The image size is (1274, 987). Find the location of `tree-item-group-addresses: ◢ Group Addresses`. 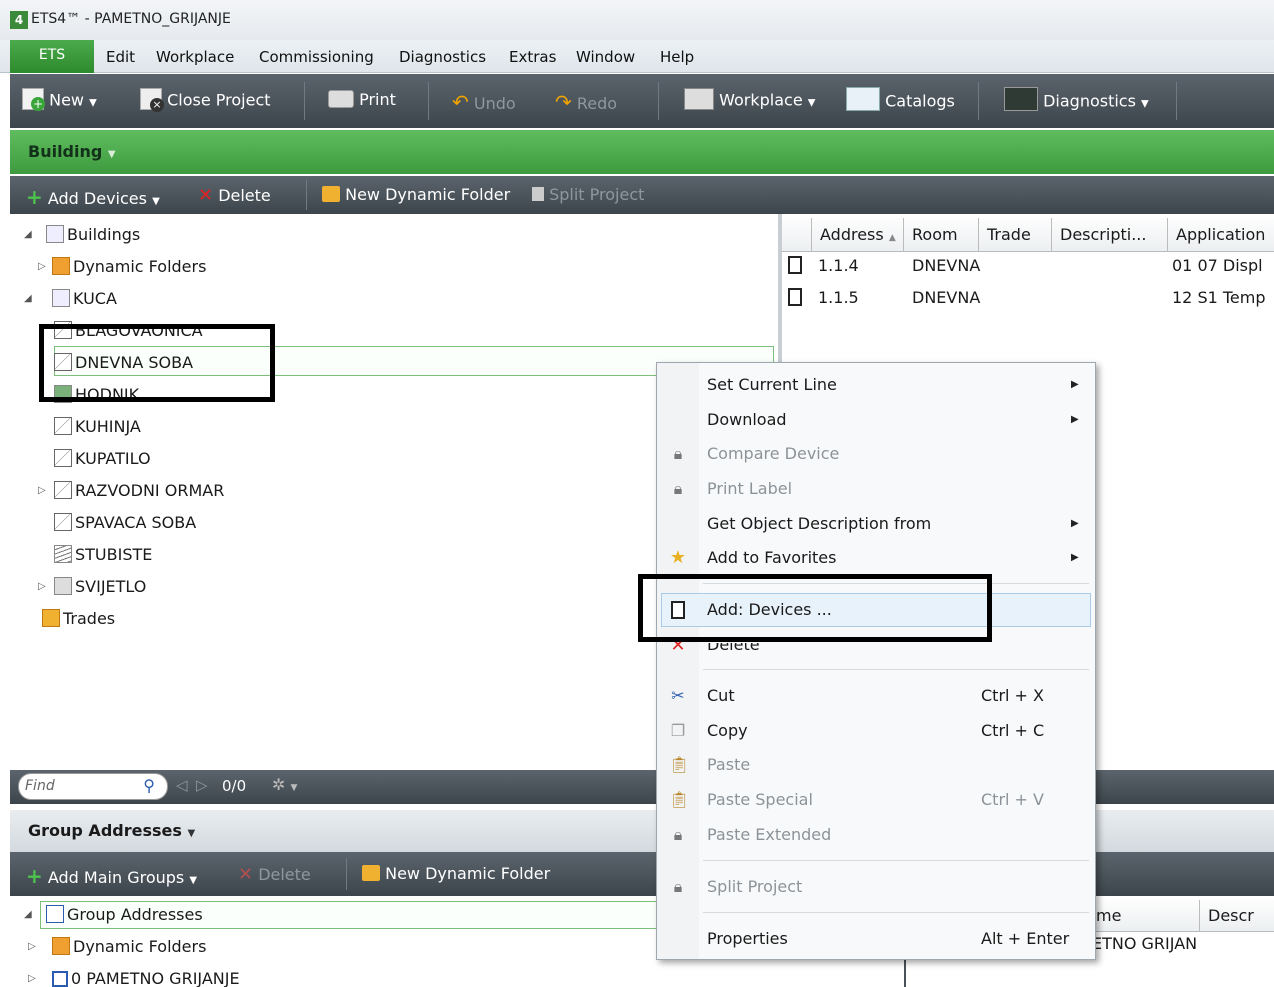

tree-item-group-addresses: ◢ Group Addresses is located at coordinates (113, 915).